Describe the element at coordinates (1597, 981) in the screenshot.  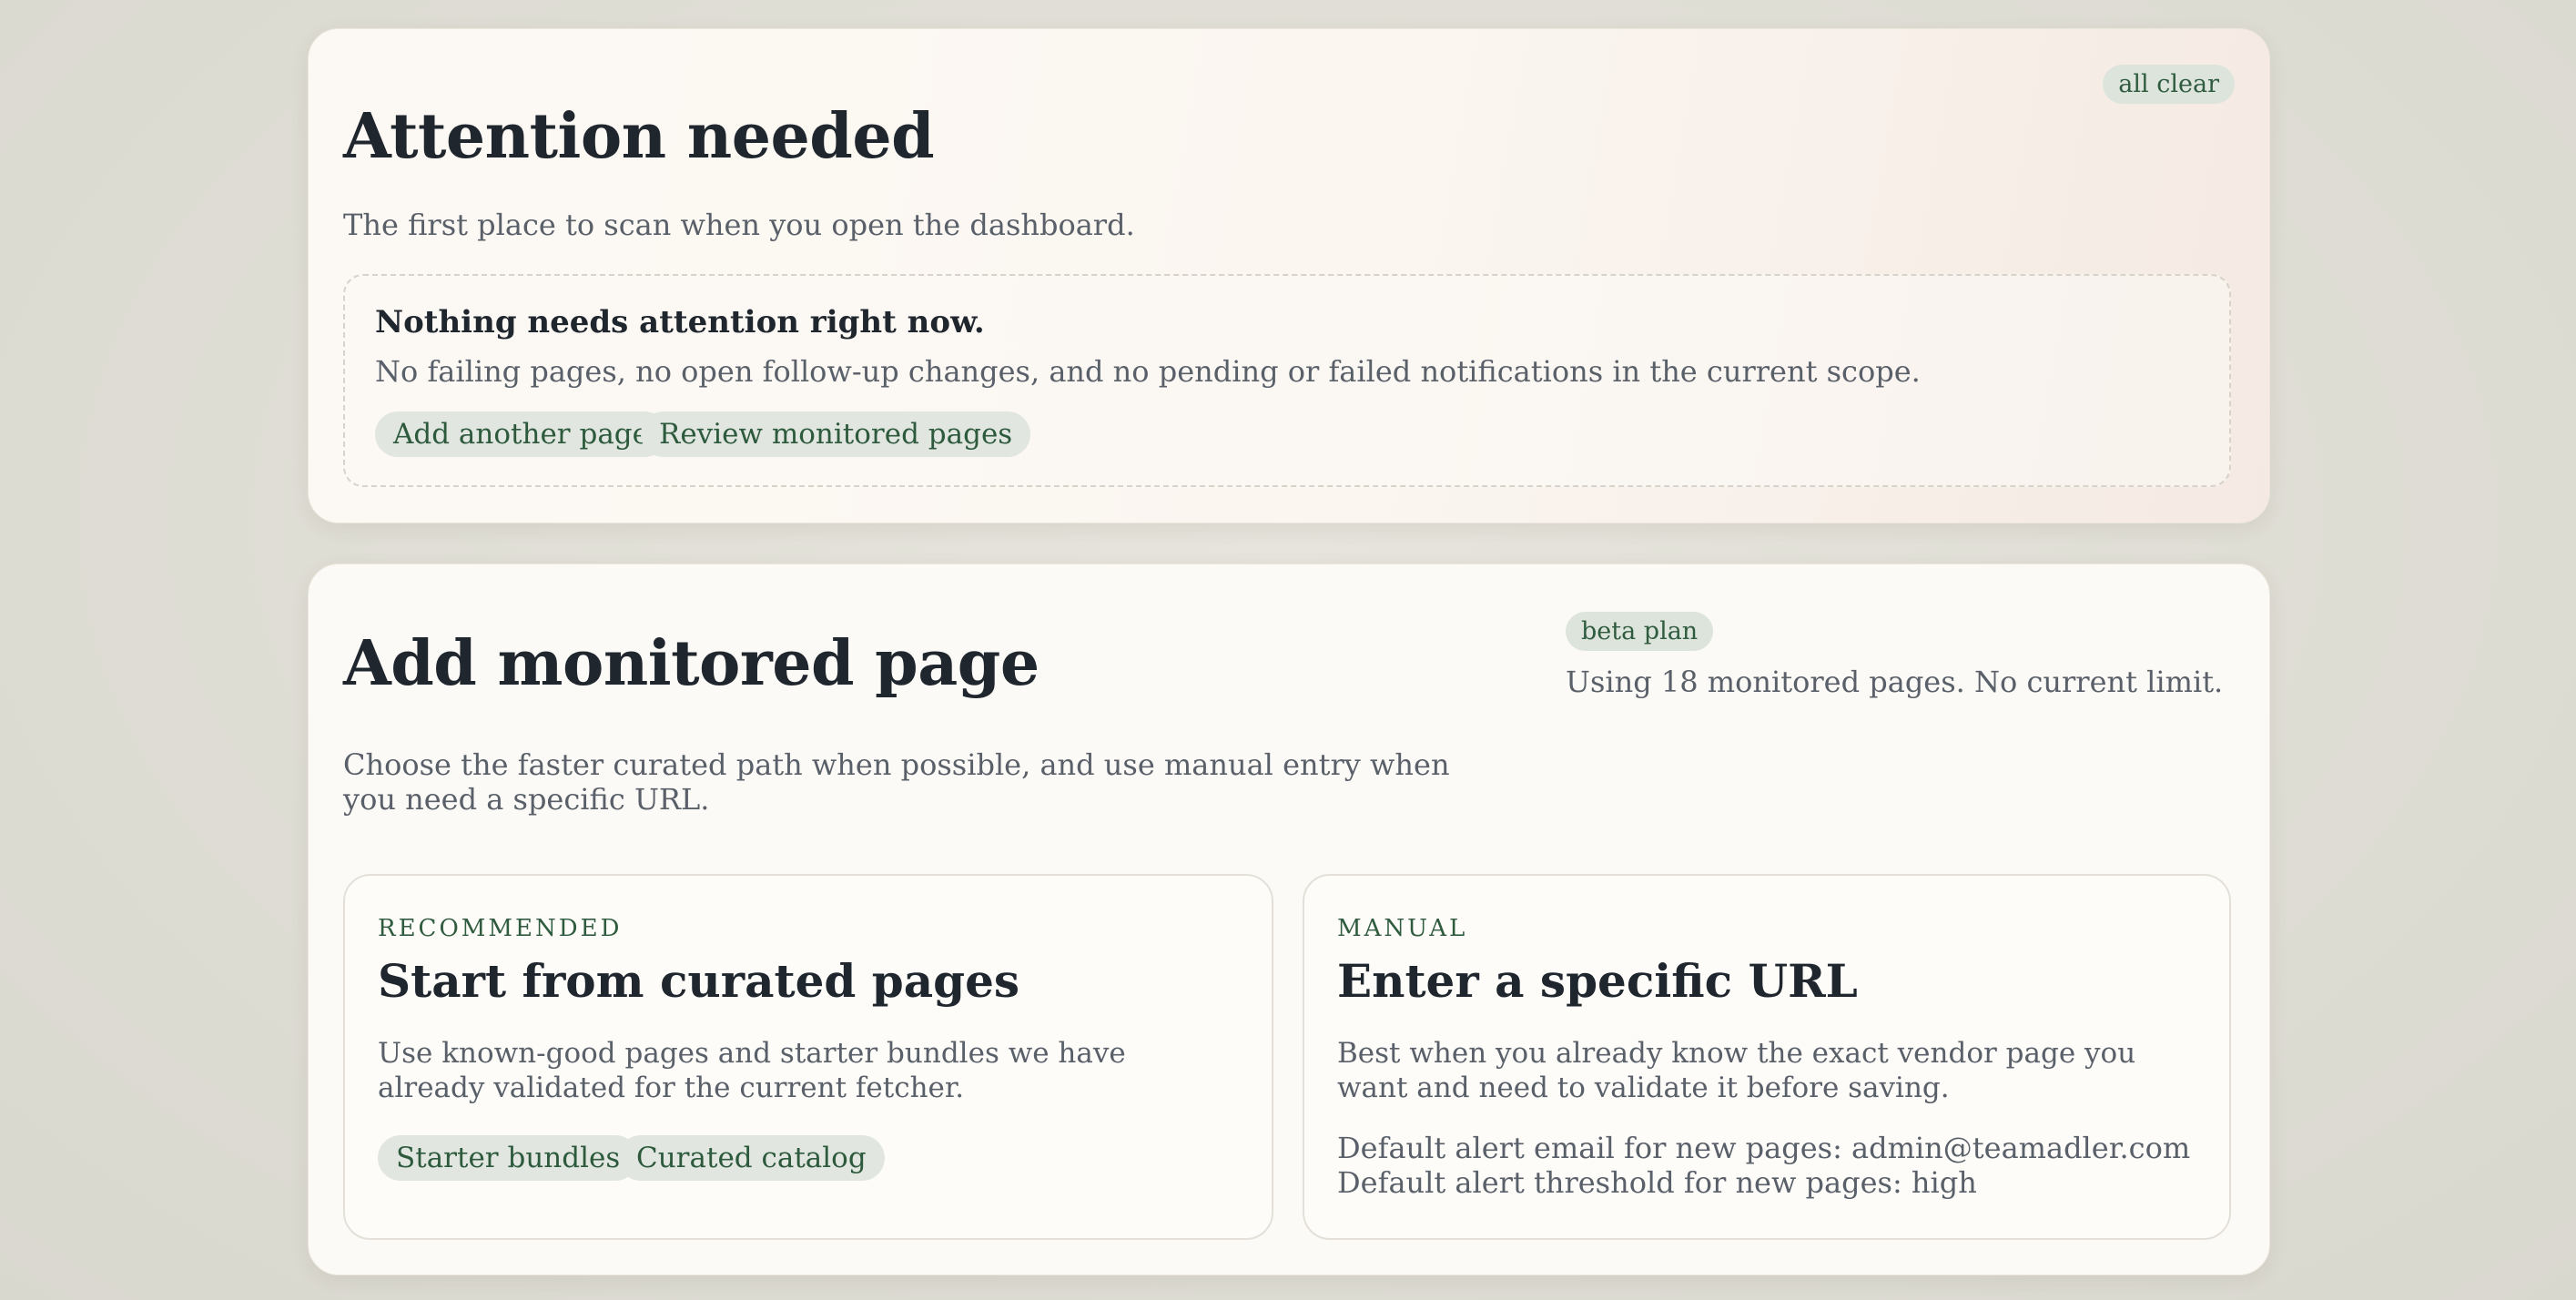
I see `manual-title: Enter a specific URL` at that location.